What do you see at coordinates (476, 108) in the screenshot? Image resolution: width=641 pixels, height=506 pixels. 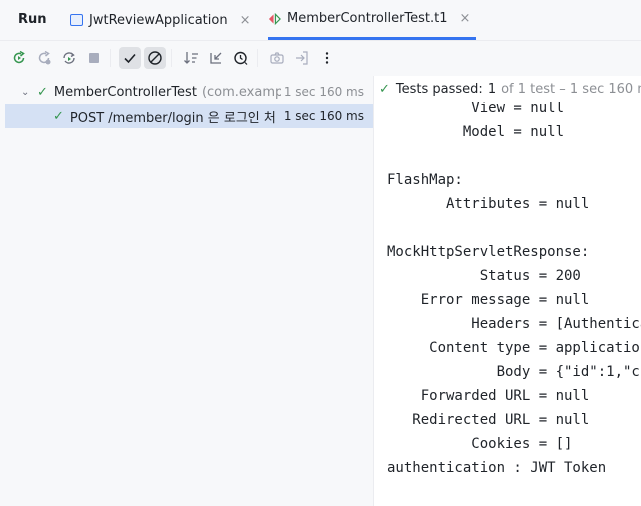 I see `console-line: View = null` at bounding box center [476, 108].